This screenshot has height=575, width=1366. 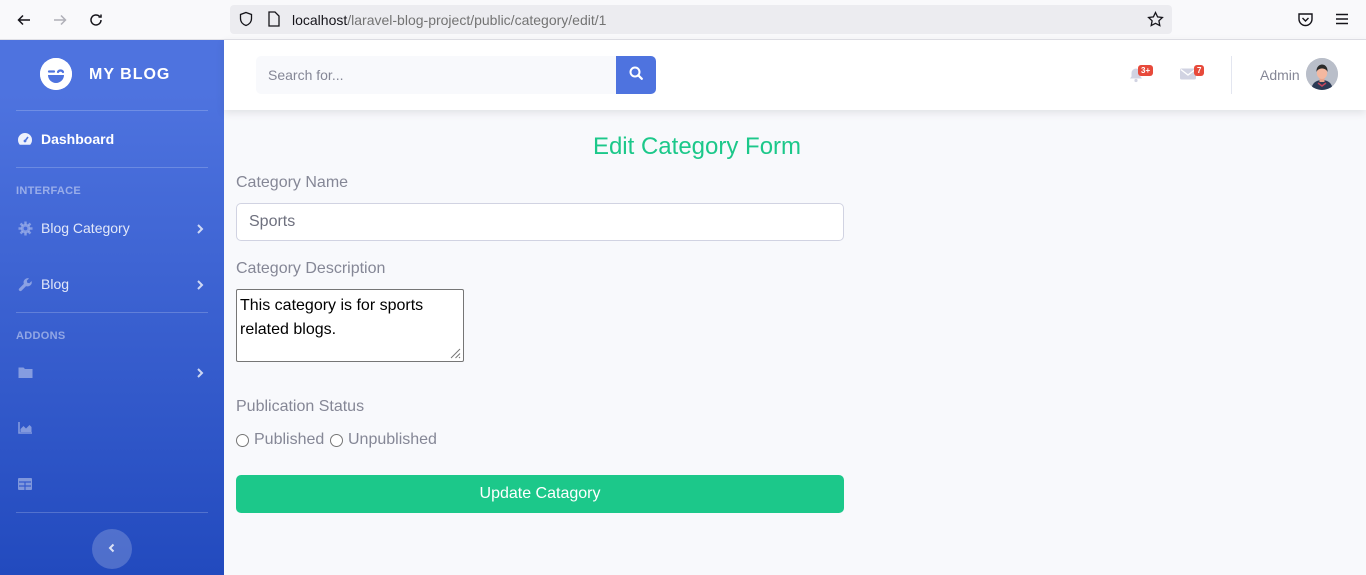 I want to click on brand-link: MY BLOG, so click(x=112, y=75).